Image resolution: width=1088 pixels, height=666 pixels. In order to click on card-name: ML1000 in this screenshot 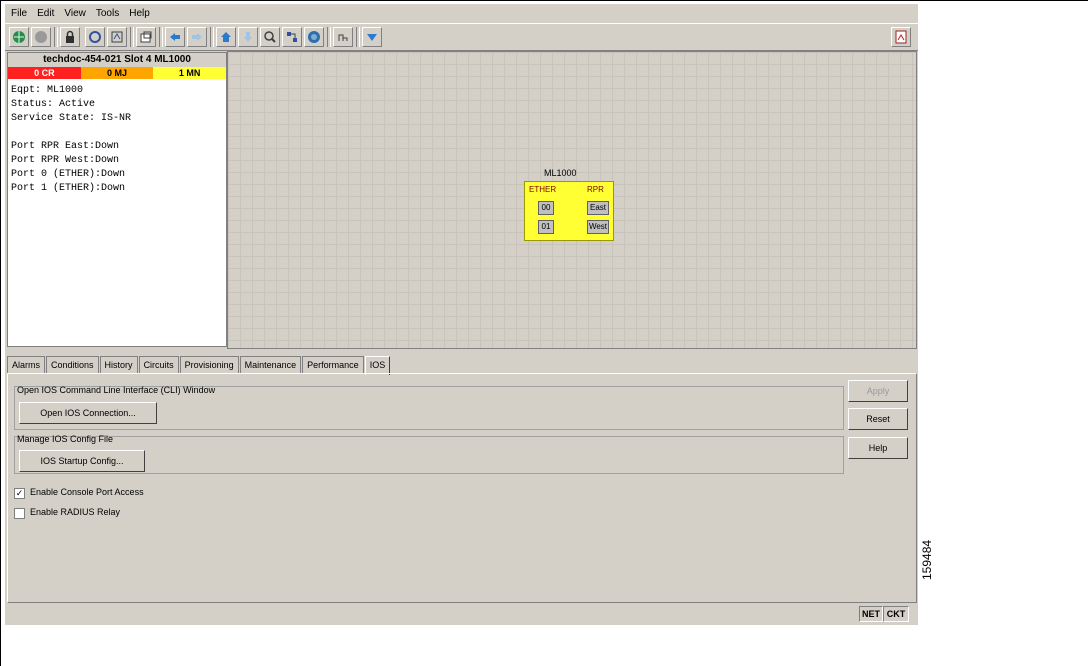, I will do `click(560, 173)`.